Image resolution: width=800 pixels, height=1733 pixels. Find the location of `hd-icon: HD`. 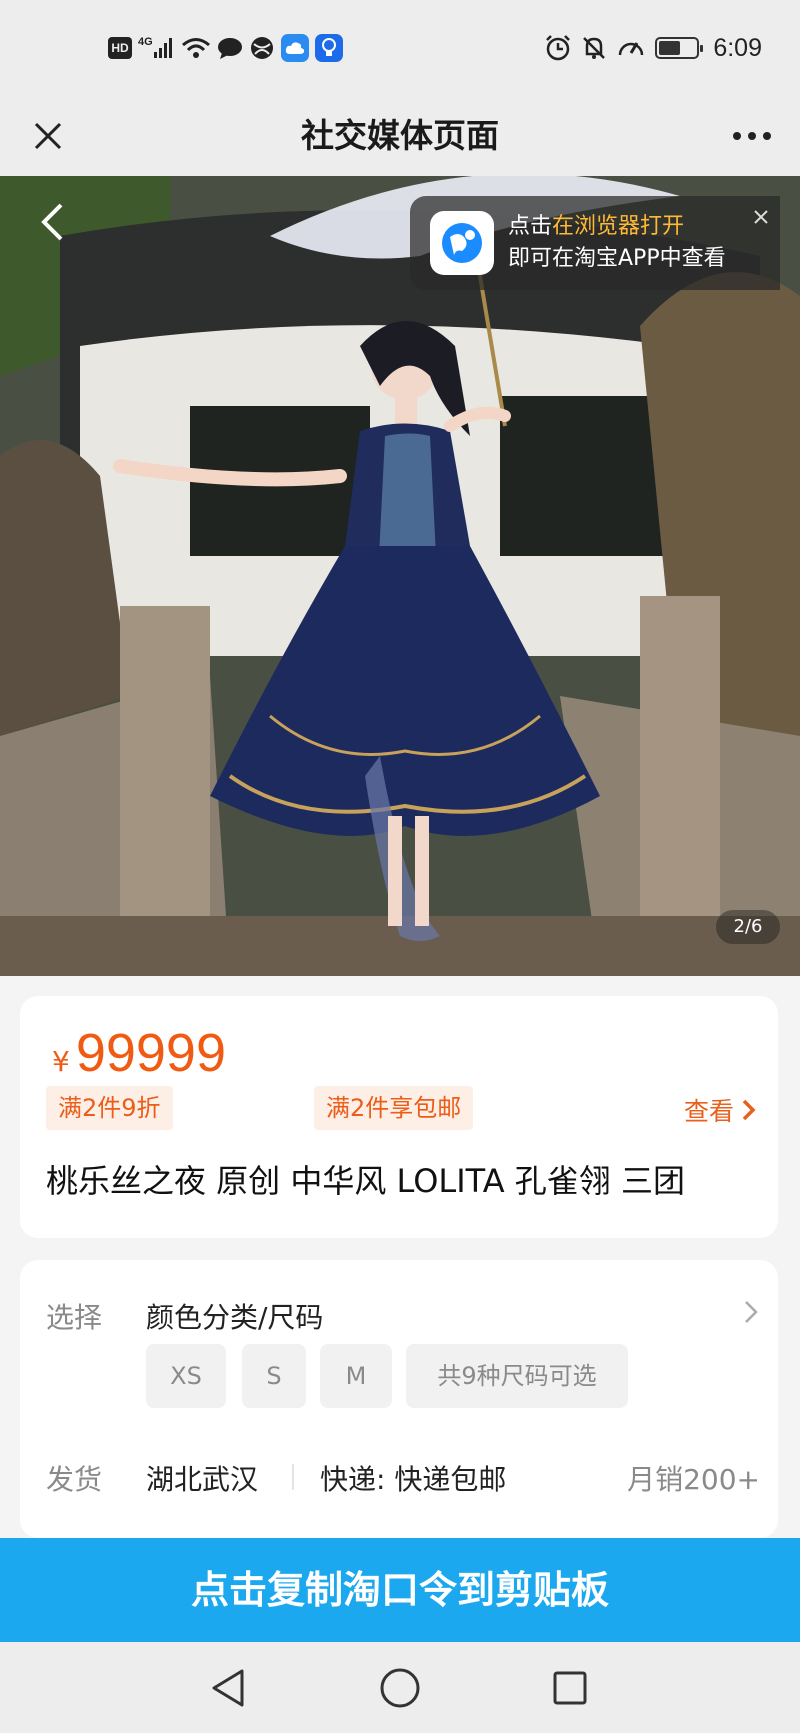

hd-icon: HD is located at coordinates (120, 48).